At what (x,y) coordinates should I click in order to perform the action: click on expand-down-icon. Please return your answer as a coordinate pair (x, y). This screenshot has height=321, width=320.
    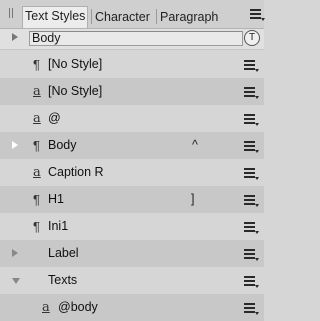
    Looking at the image, I should click on (16, 281).